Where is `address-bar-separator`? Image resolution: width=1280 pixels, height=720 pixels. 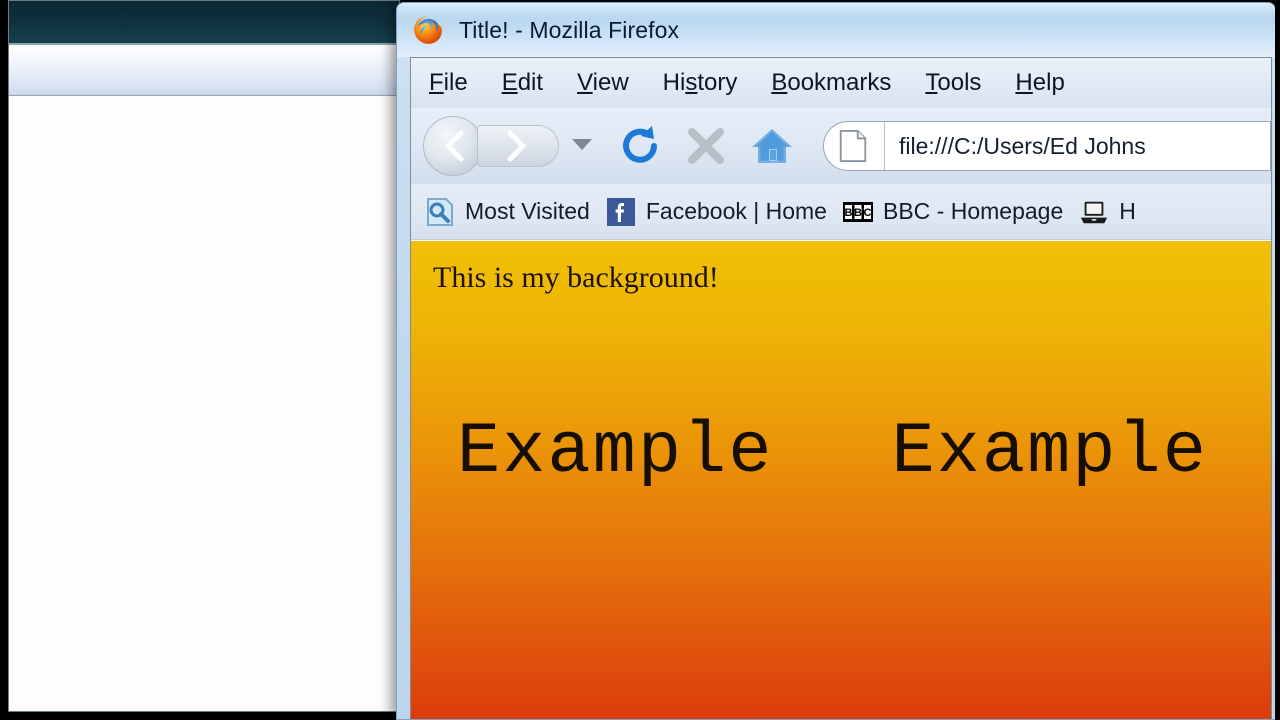
address-bar-separator is located at coordinates (884, 146).